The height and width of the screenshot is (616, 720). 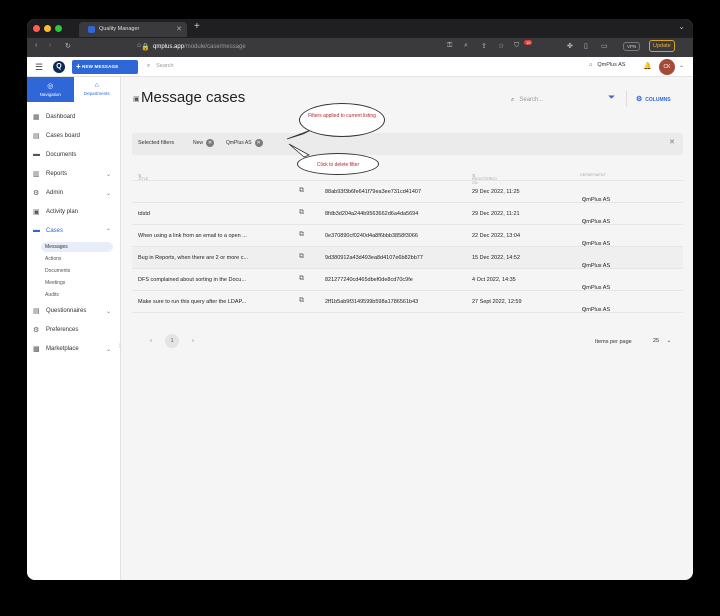 What do you see at coordinates (299, 134) in the screenshot?
I see `callout-tail-filters` at bounding box center [299, 134].